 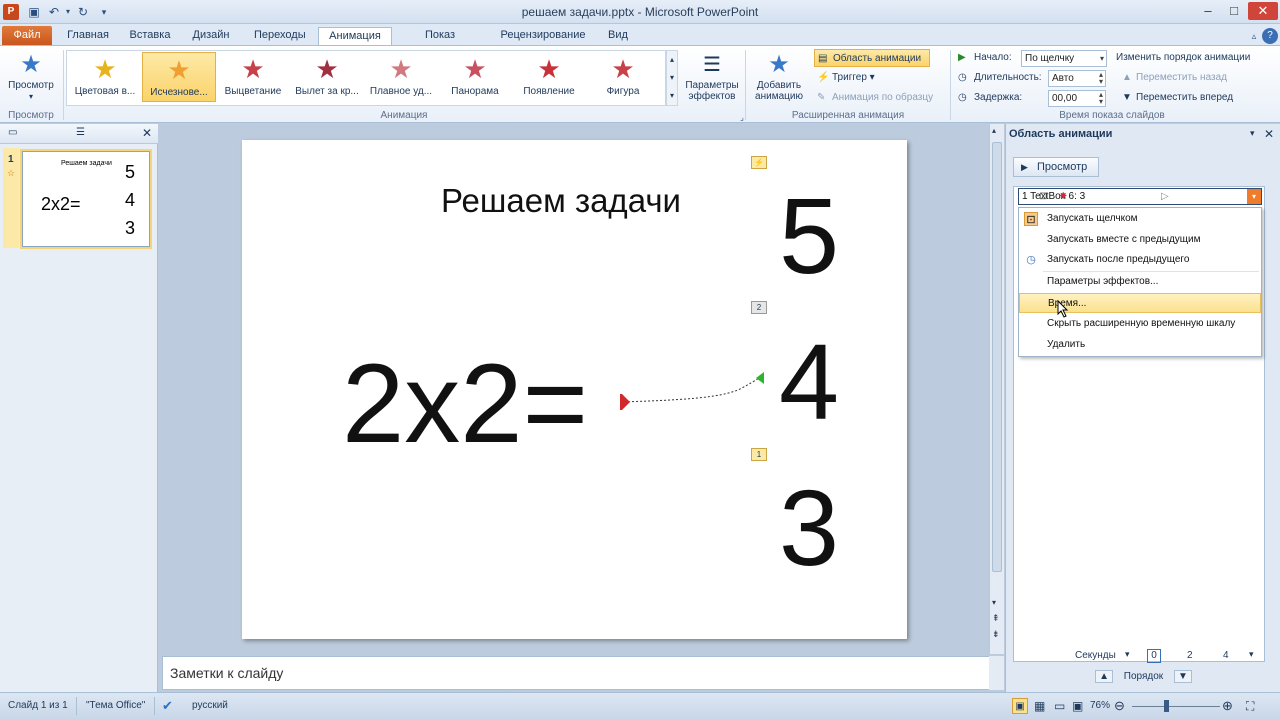 I want to click on zoom-in-icon: ⊕, so click(x=1227, y=706).